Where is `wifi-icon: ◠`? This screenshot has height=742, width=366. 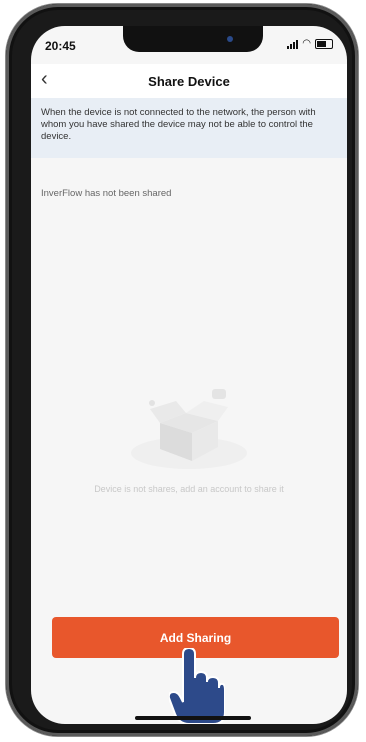
wifi-icon: ◠ is located at coordinates (306, 43).